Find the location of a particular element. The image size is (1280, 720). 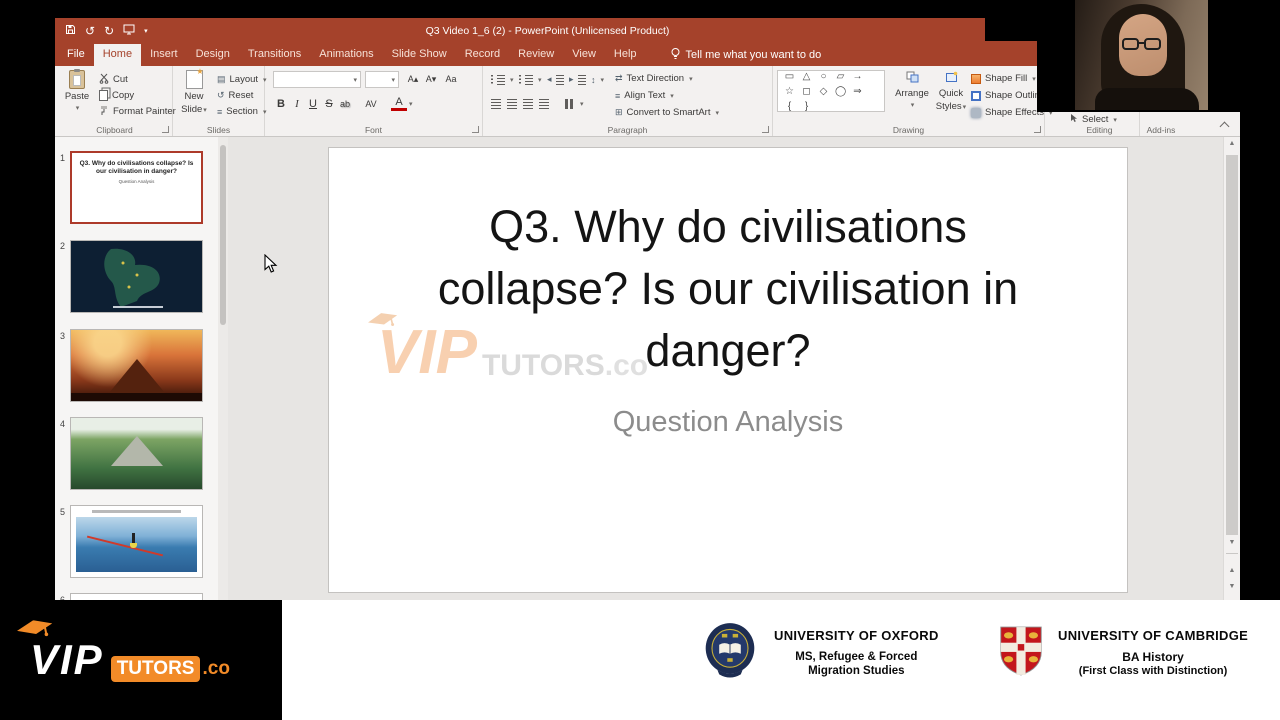

shape-diamond-icon: ◇ is located at coordinates (823, 91).